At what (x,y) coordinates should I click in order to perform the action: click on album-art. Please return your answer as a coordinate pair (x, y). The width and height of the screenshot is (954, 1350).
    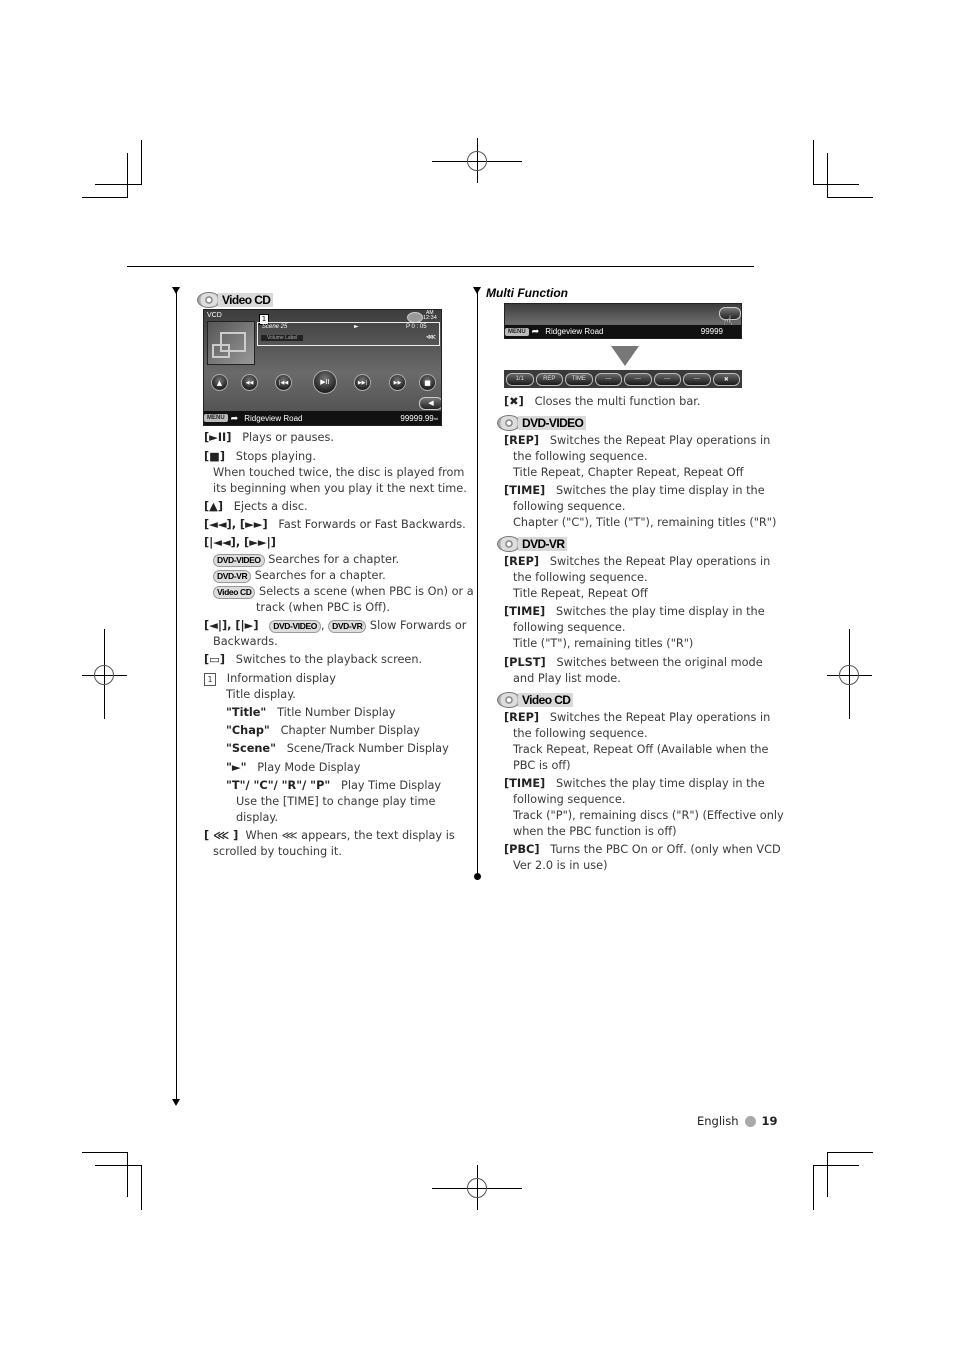
    Looking at the image, I should click on (231, 343).